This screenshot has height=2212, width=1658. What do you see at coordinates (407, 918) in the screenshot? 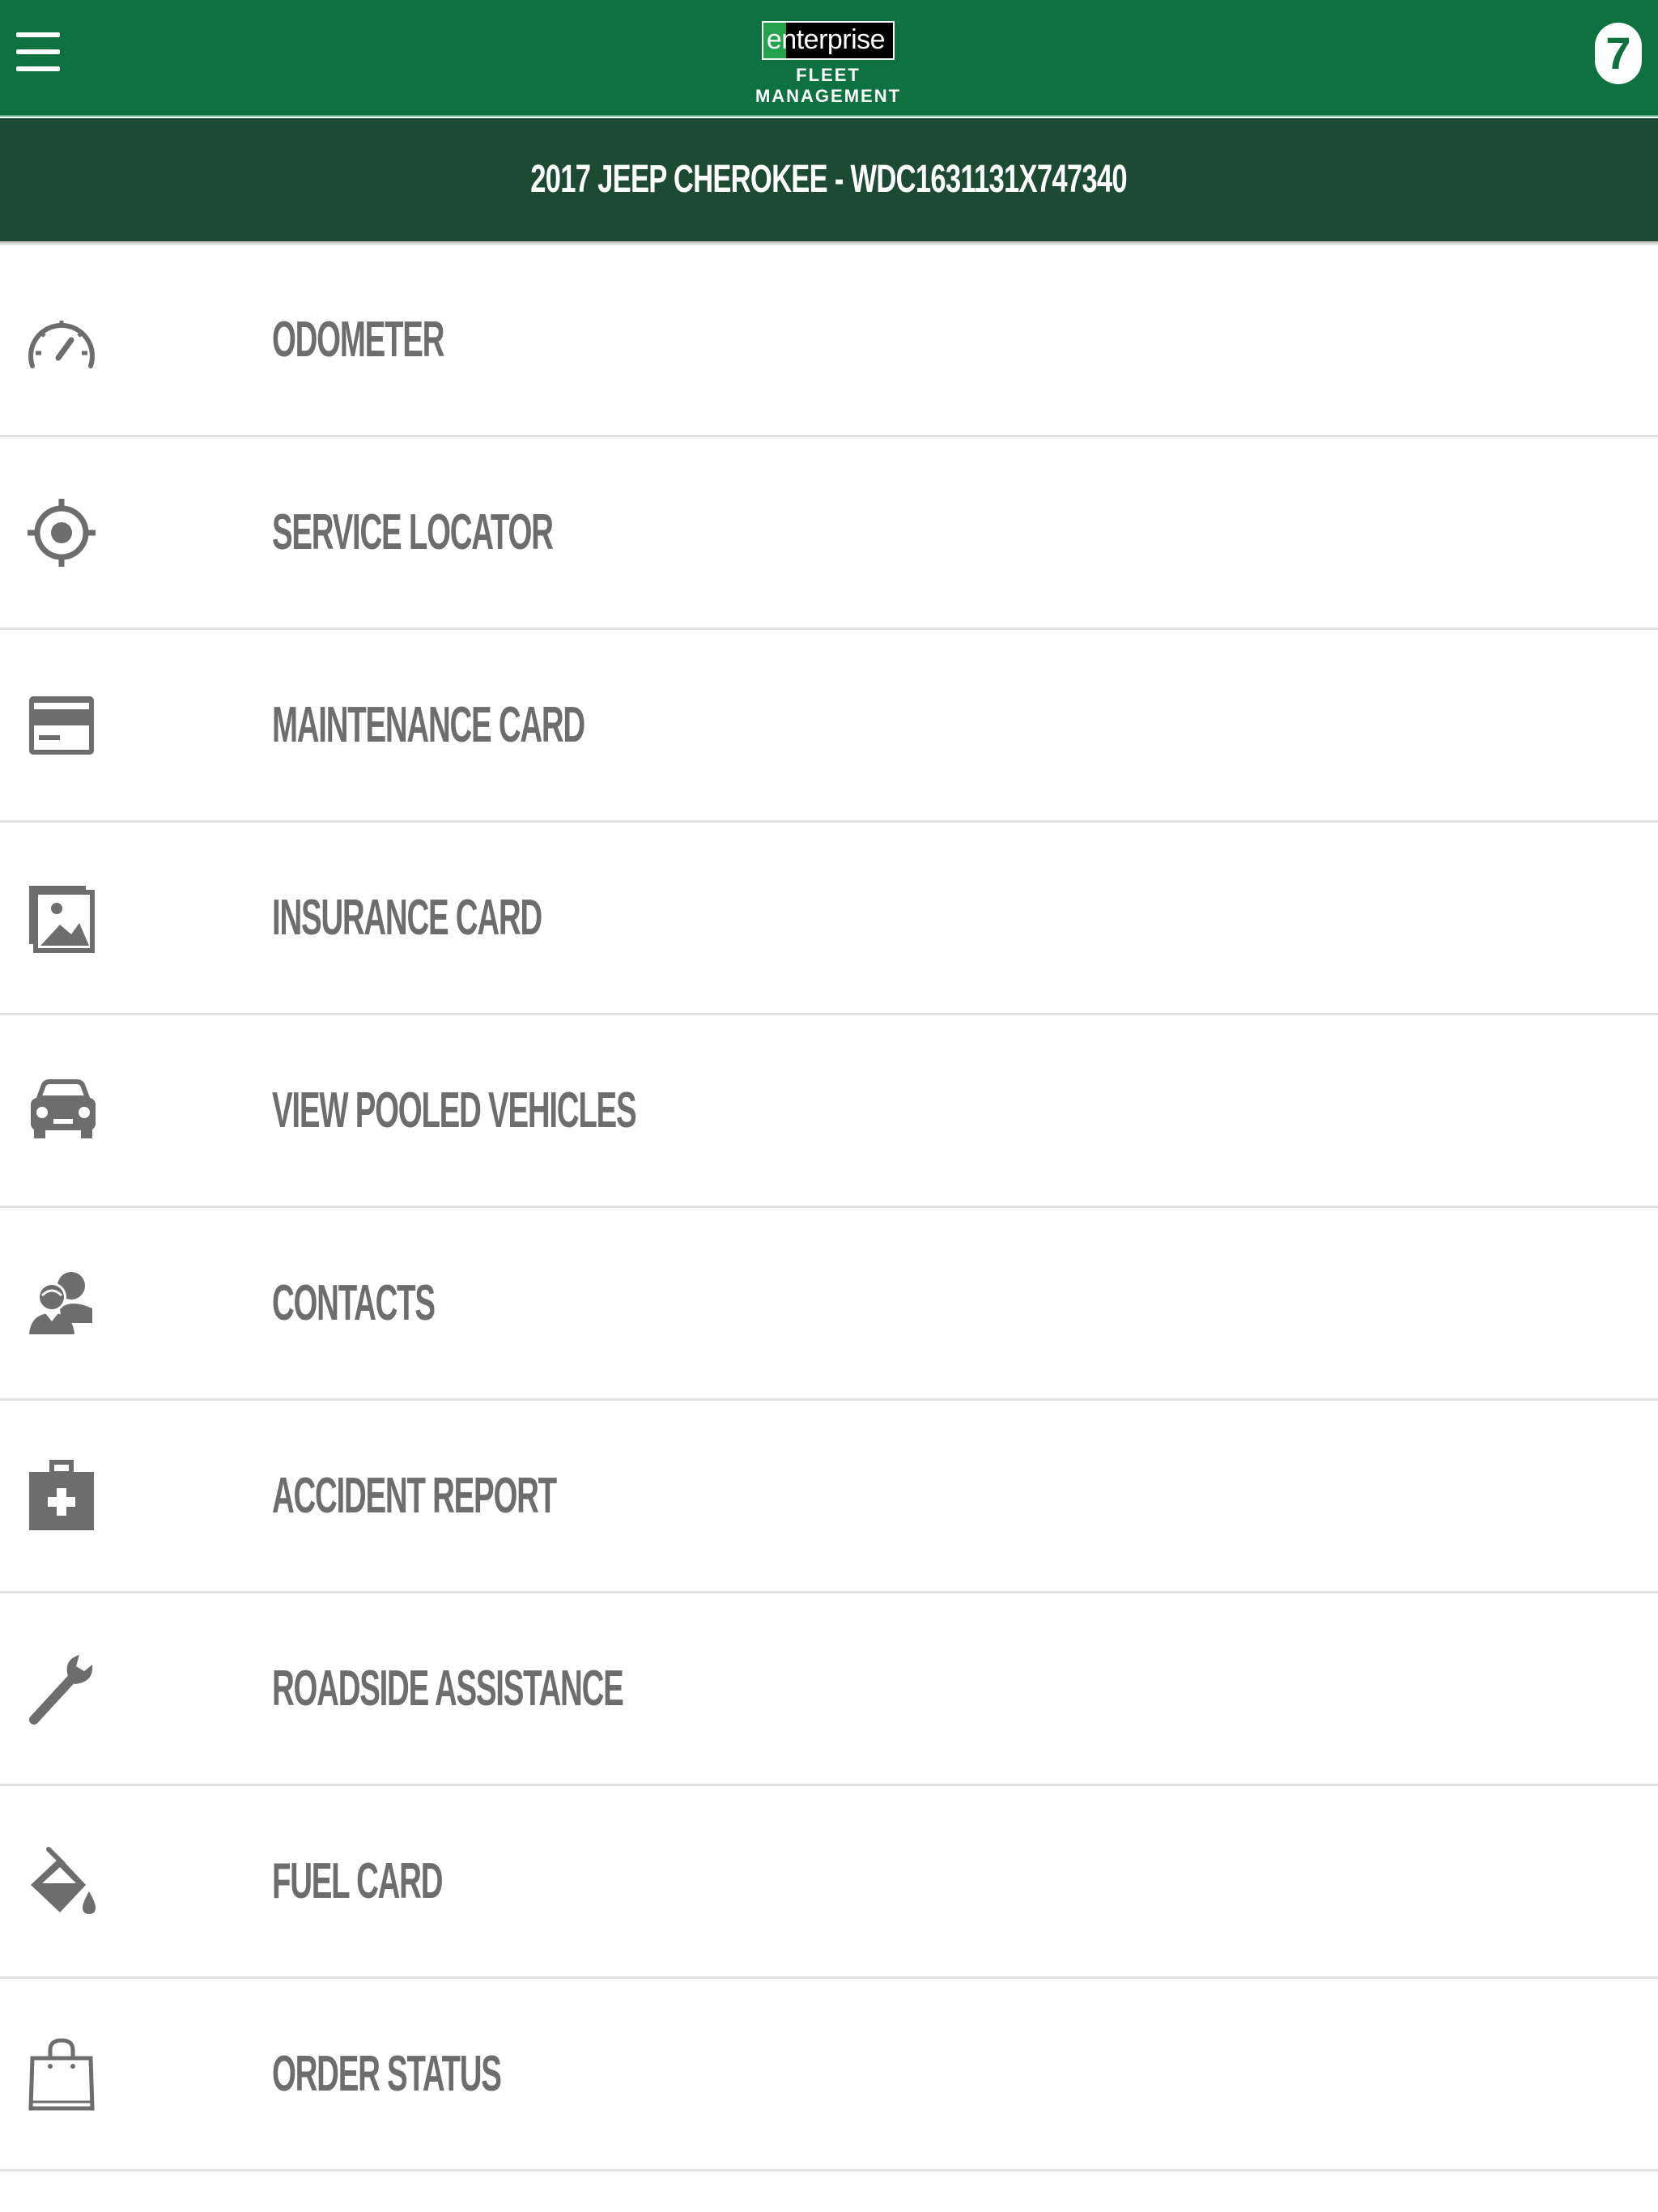
I see `menu-item-label: INSURANCE CARD` at bounding box center [407, 918].